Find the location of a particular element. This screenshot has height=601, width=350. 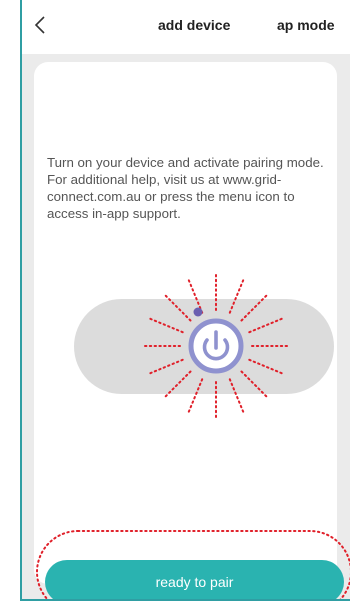

power-icon is located at coordinates (216, 346).